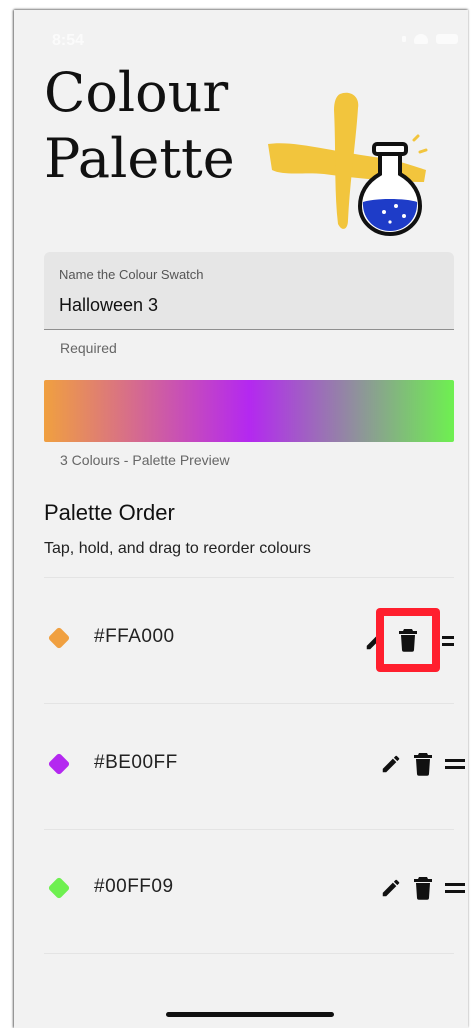 Image resolution: width=472 pixels, height=1028 pixels. I want to click on palette-preview-caption: 3 Colours - Palette Preview, so click(145, 460).